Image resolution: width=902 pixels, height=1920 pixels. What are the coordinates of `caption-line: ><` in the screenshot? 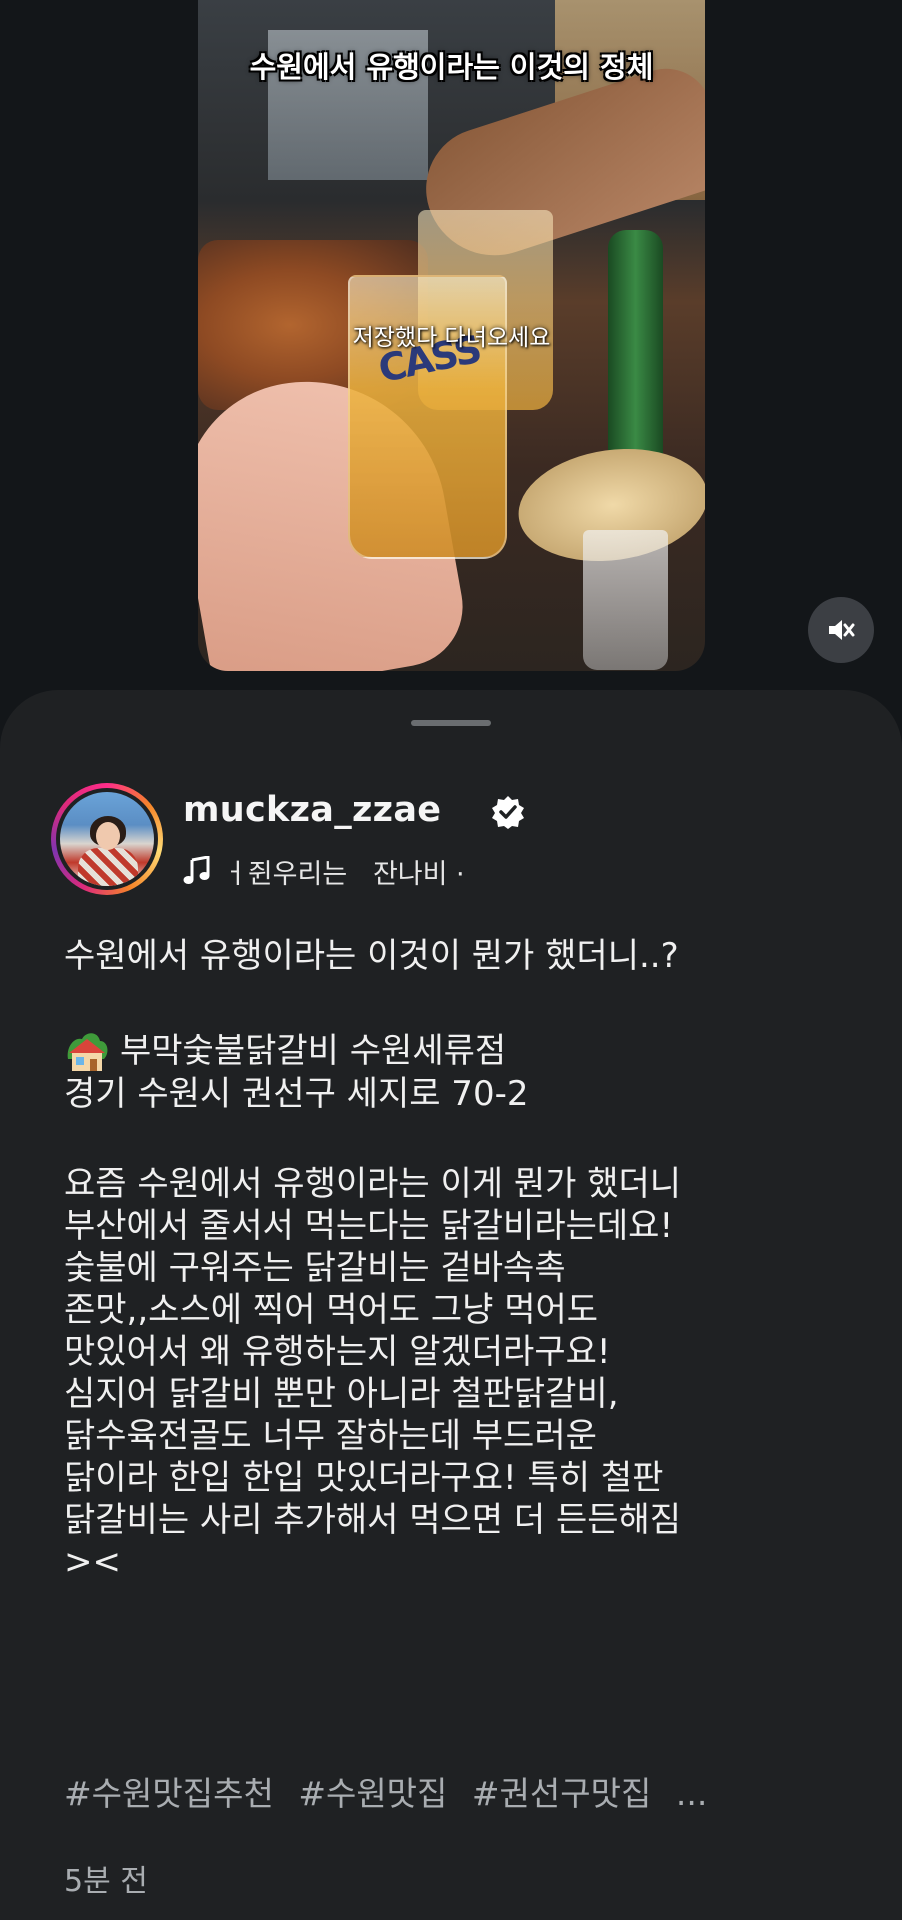 It's located at (92, 1562).